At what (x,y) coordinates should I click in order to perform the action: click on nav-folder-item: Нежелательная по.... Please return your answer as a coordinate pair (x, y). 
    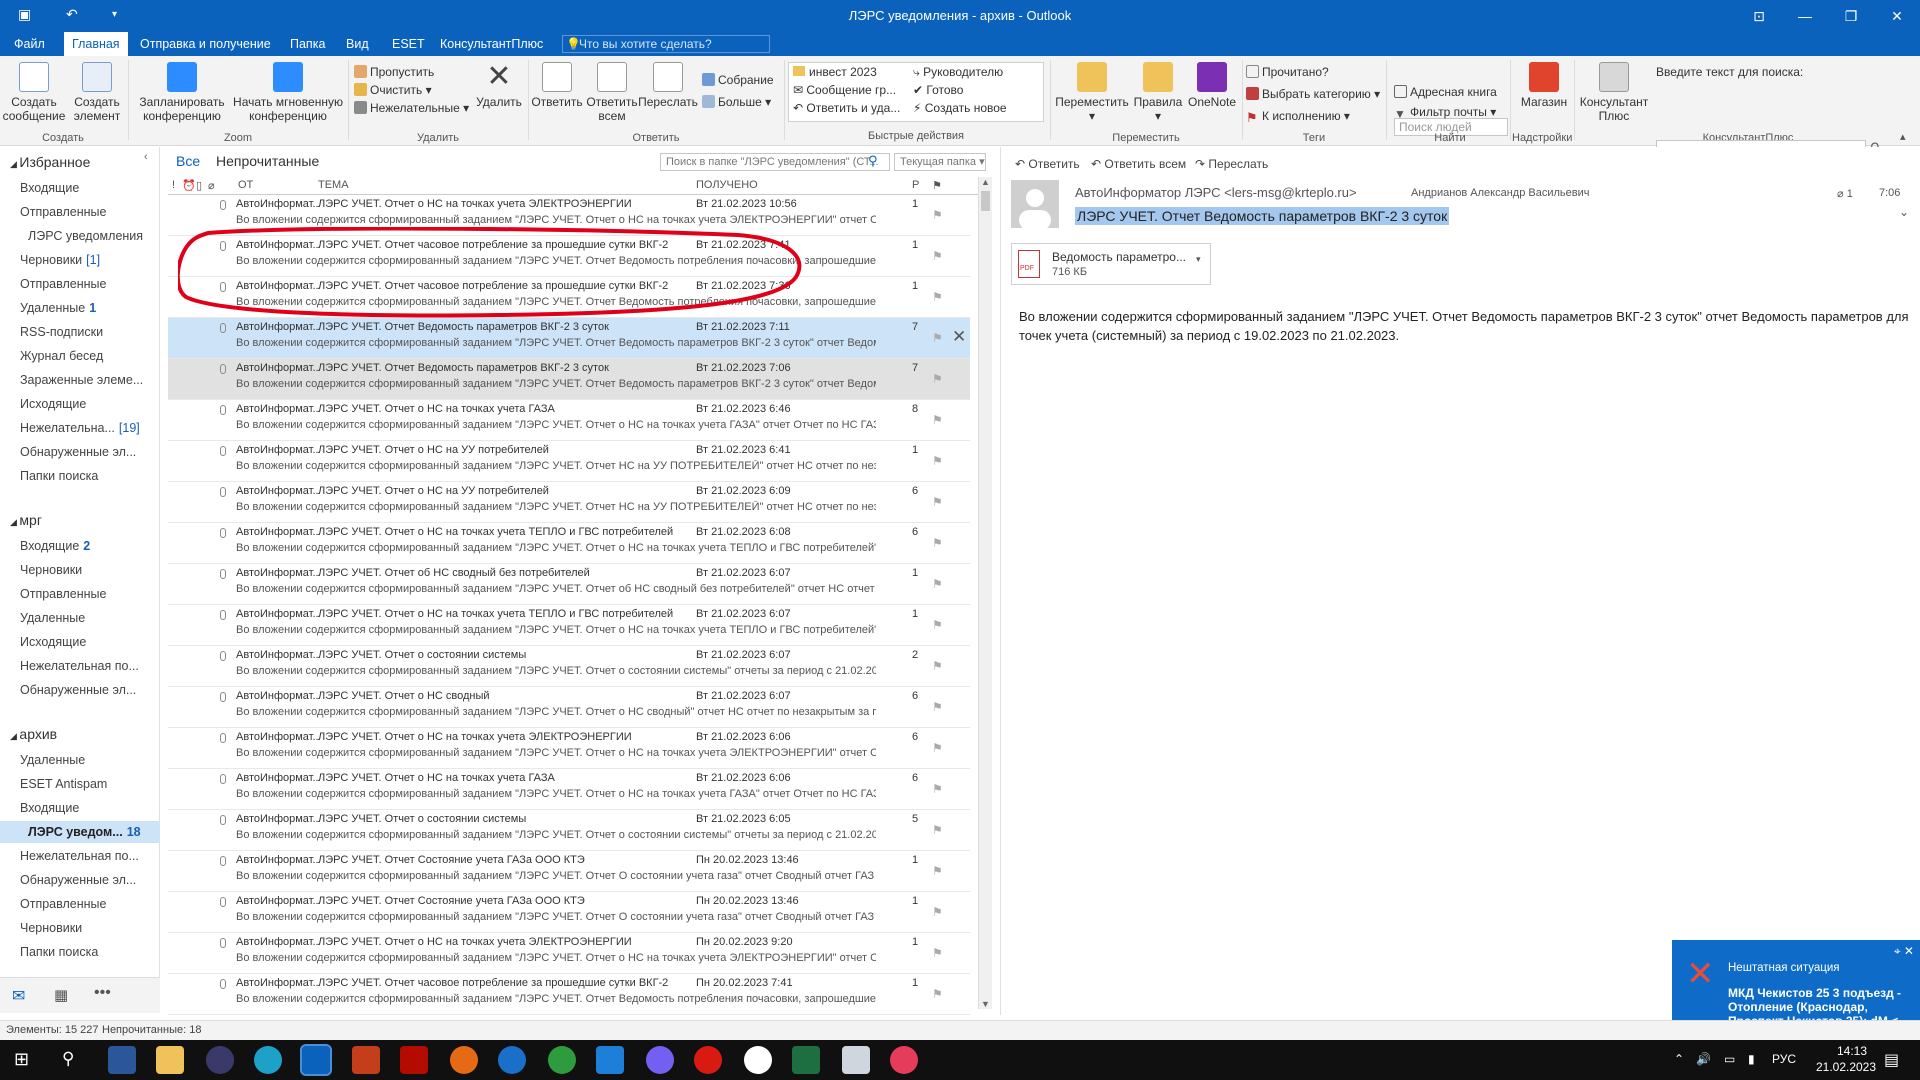
    Looking at the image, I should click on (80, 856).